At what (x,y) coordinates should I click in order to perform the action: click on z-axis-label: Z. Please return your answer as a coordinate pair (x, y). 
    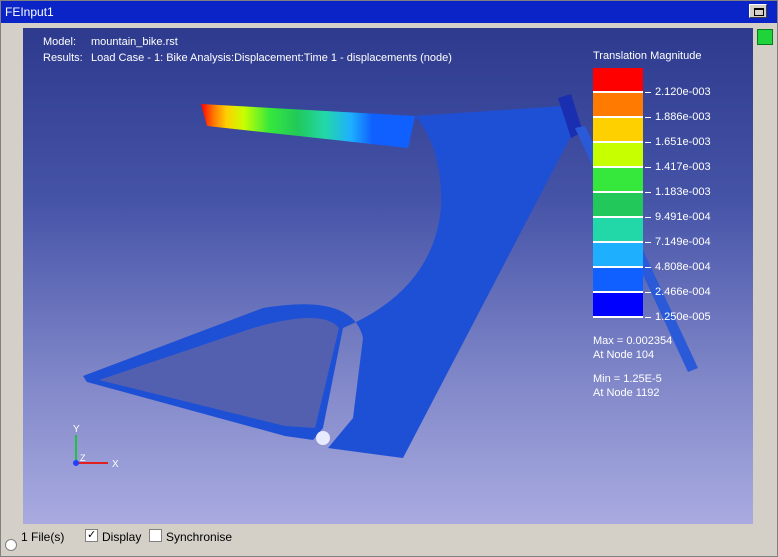
    Looking at the image, I should click on (83, 458).